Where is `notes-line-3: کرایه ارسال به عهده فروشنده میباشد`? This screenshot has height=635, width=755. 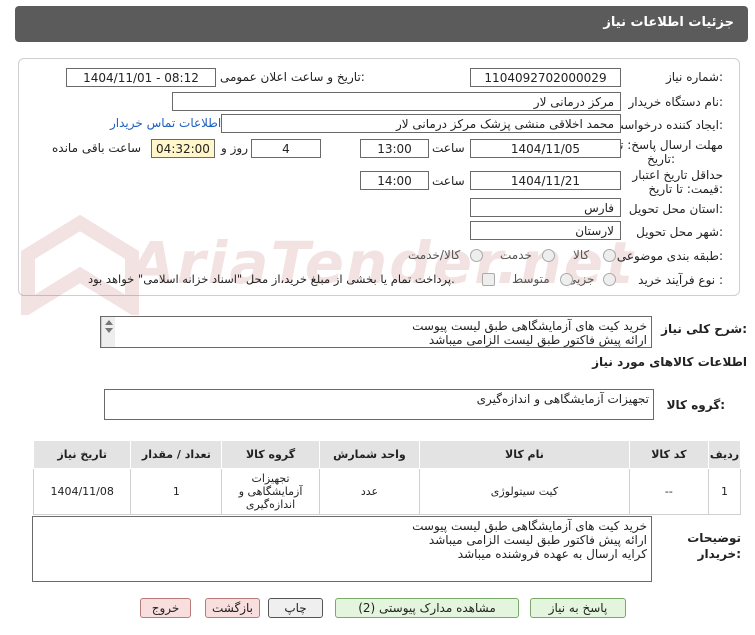
notes-line-3: کرایه ارسال به عهده فروشنده میباشد is located at coordinates (552, 554).